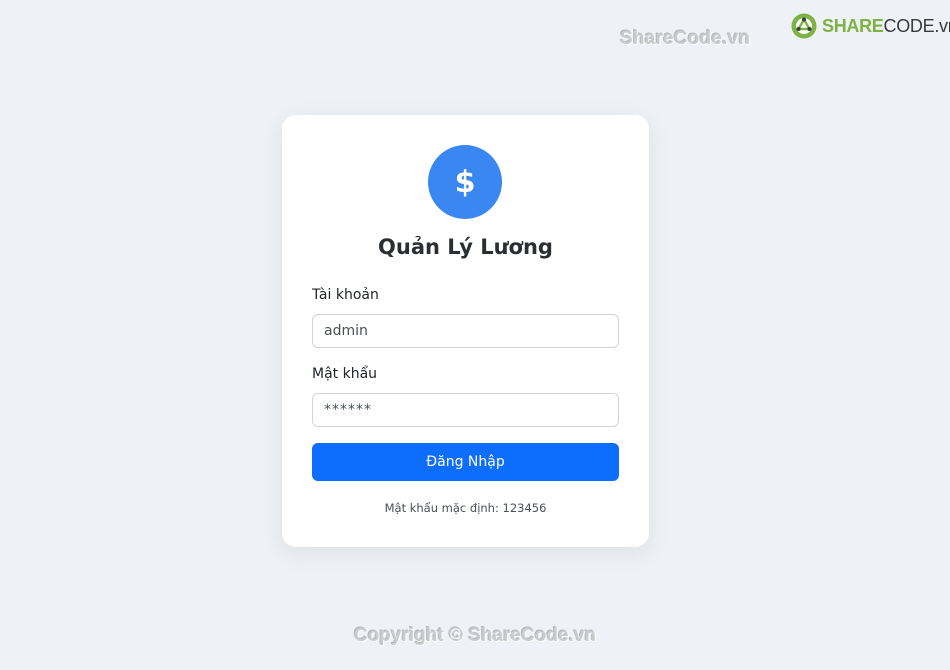 The image size is (950, 670). What do you see at coordinates (853, 25) in the screenshot?
I see `logo-text-share: SHARE` at bounding box center [853, 25].